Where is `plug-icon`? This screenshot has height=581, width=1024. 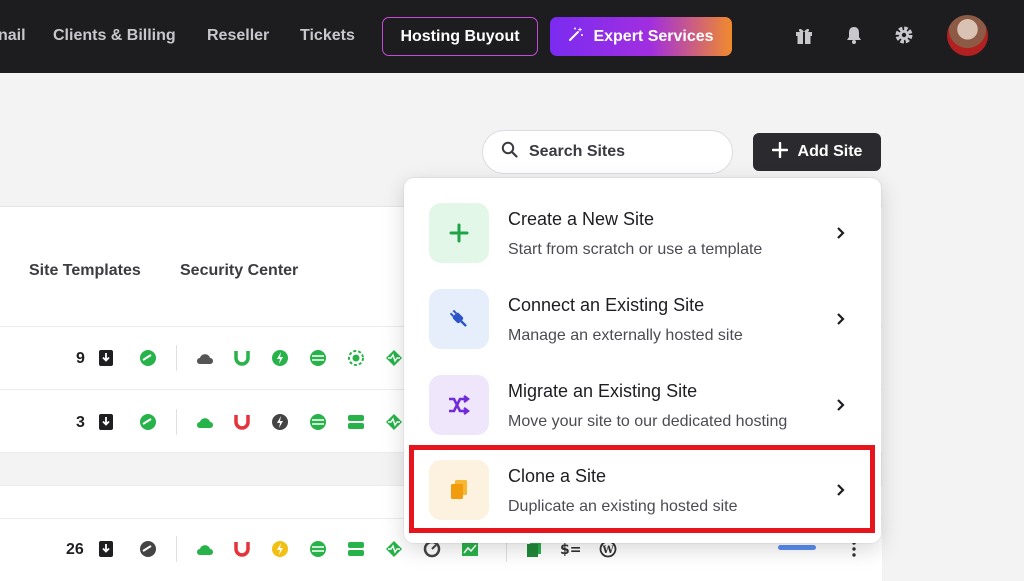
plug-icon is located at coordinates (459, 319).